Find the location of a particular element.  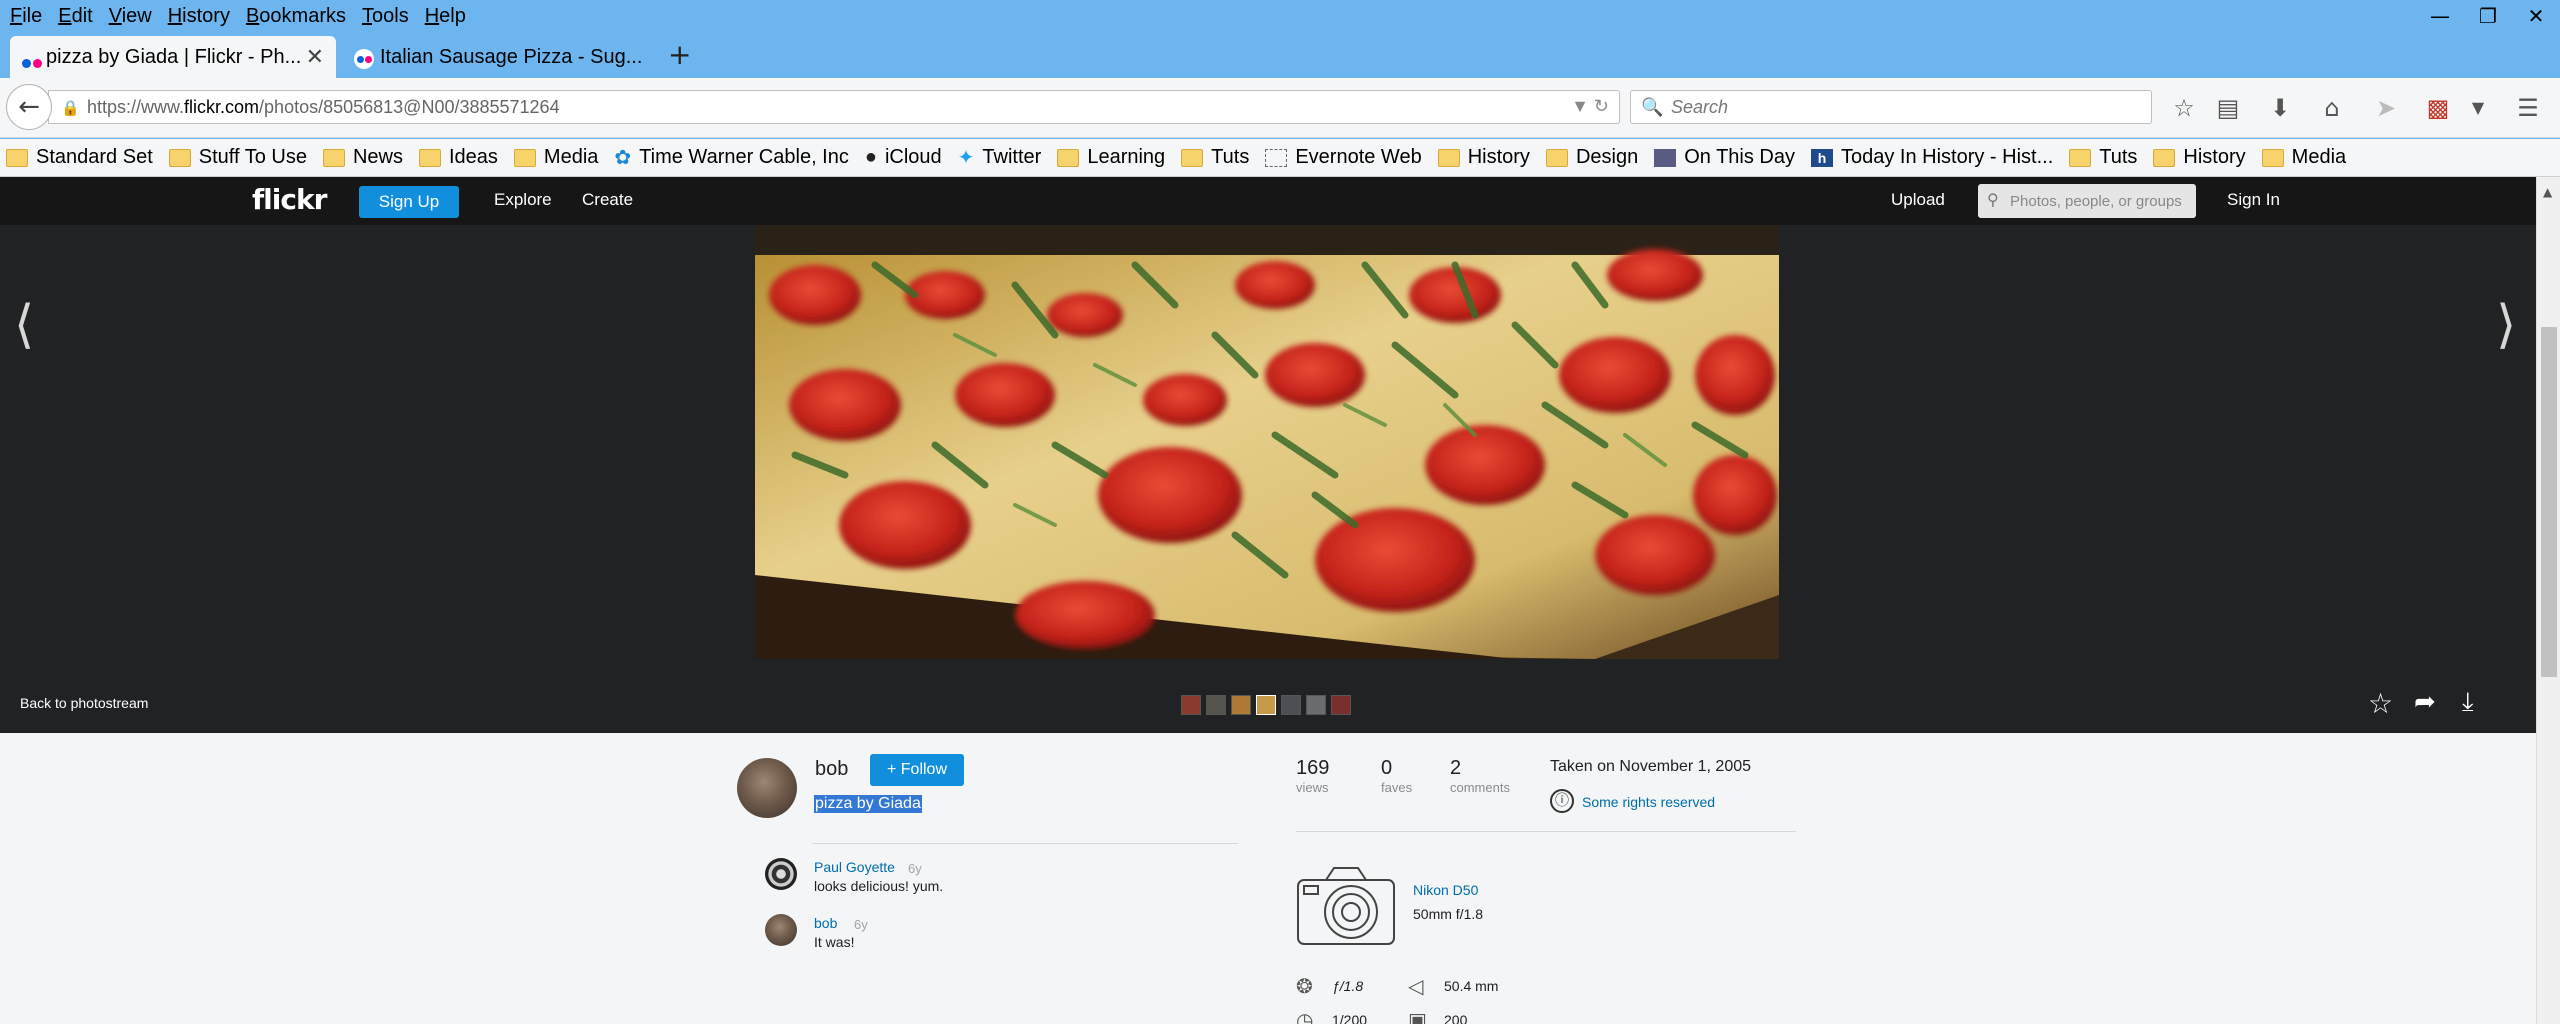

comment-author: bob is located at coordinates (825, 923).